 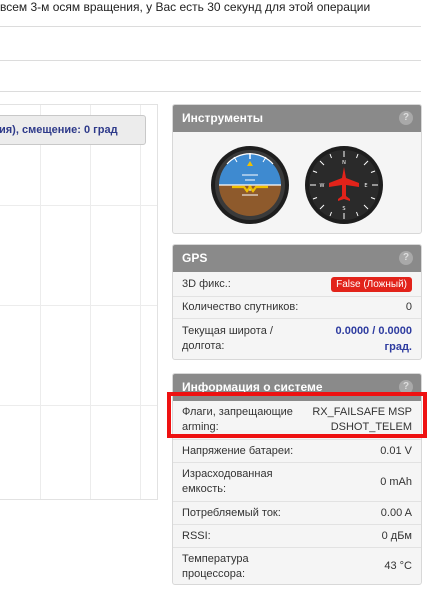 What do you see at coordinates (223, 118) in the screenshot?
I see `instruments-title: Инструменты` at bounding box center [223, 118].